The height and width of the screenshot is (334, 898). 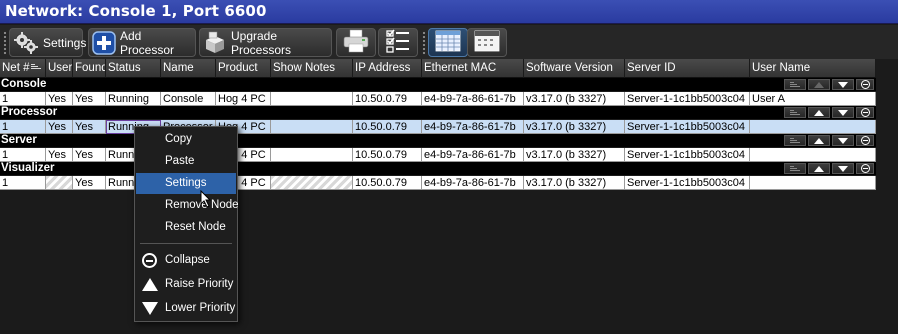 What do you see at coordinates (813, 99) in the screenshot?
I see `cell-user-name: User A` at bounding box center [813, 99].